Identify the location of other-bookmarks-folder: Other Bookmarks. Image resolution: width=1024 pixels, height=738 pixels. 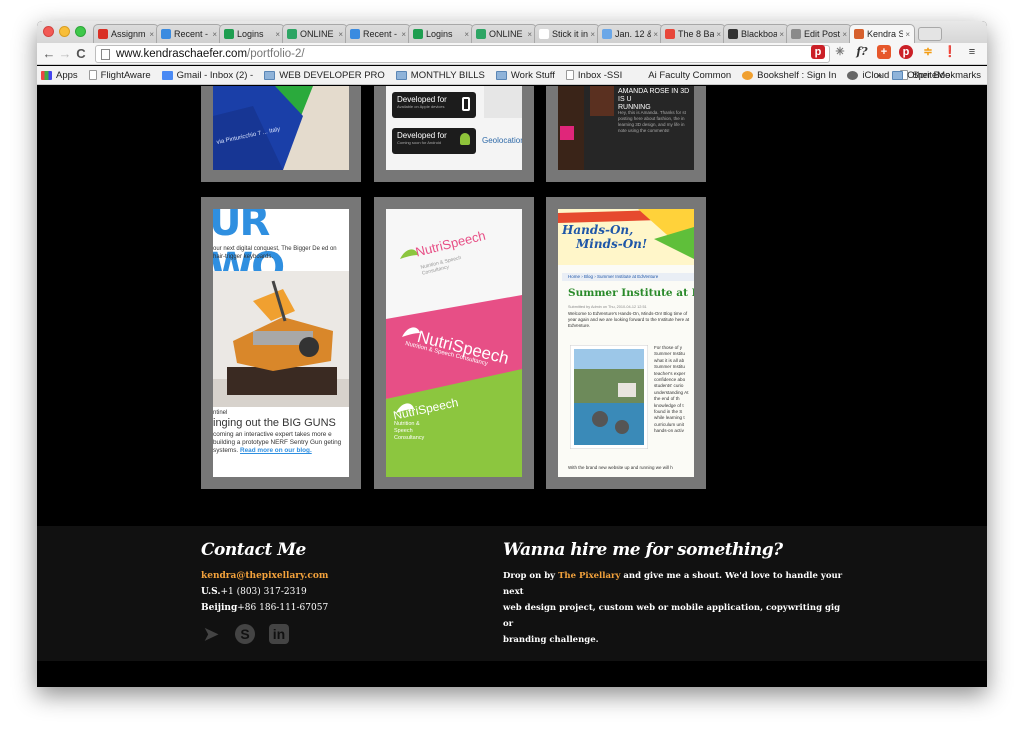
(936, 75).